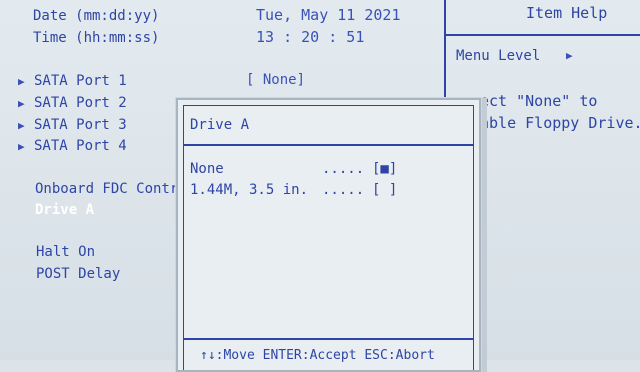 The width and height of the screenshot is (640, 372). Describe the element at coordinates (498, 56) in the screenshot. I see `menu-level-label: Menu Level` at that location.